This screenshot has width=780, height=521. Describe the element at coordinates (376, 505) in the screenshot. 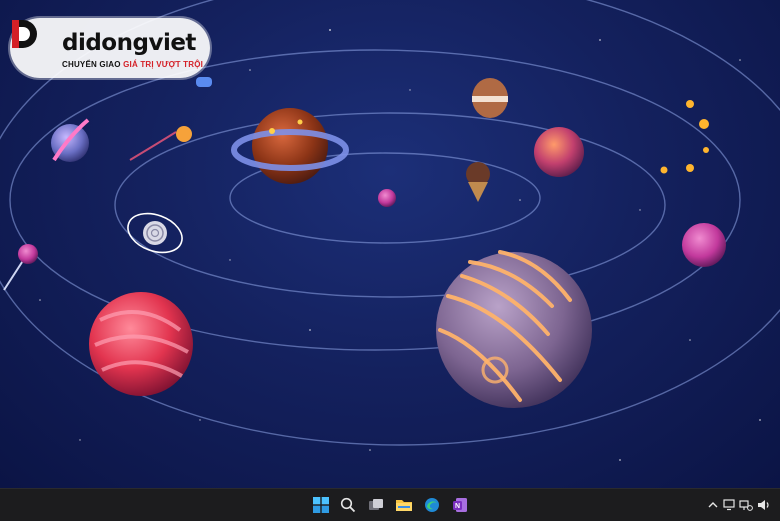

I see `task-view-icon` at that location.